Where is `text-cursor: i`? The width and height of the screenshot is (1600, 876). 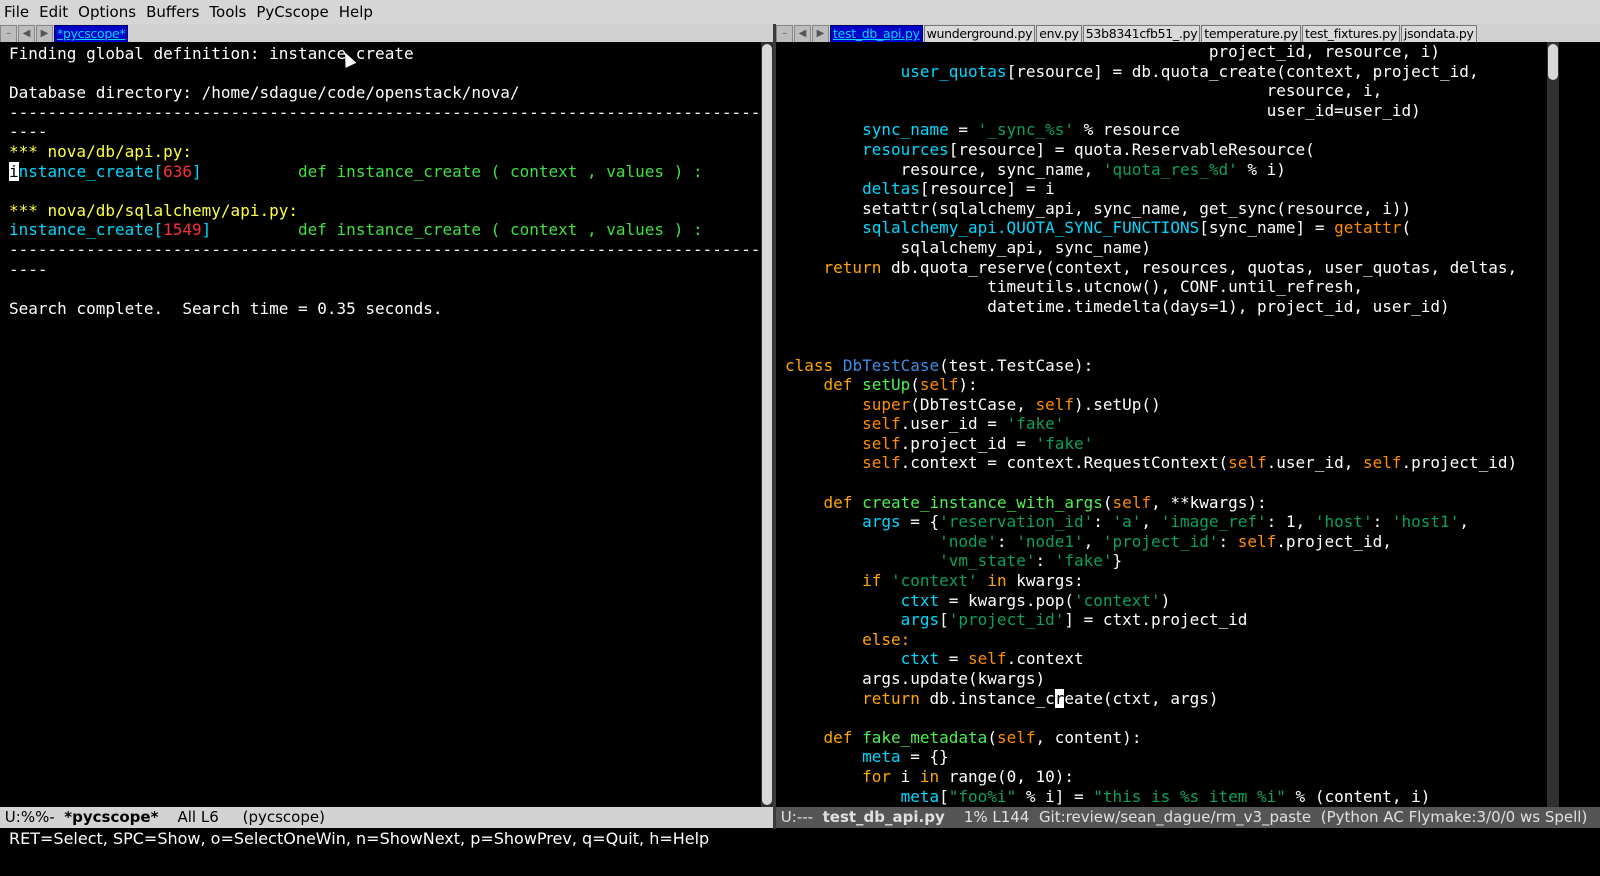
text-cursor: i is located at coordinates (14, 171).